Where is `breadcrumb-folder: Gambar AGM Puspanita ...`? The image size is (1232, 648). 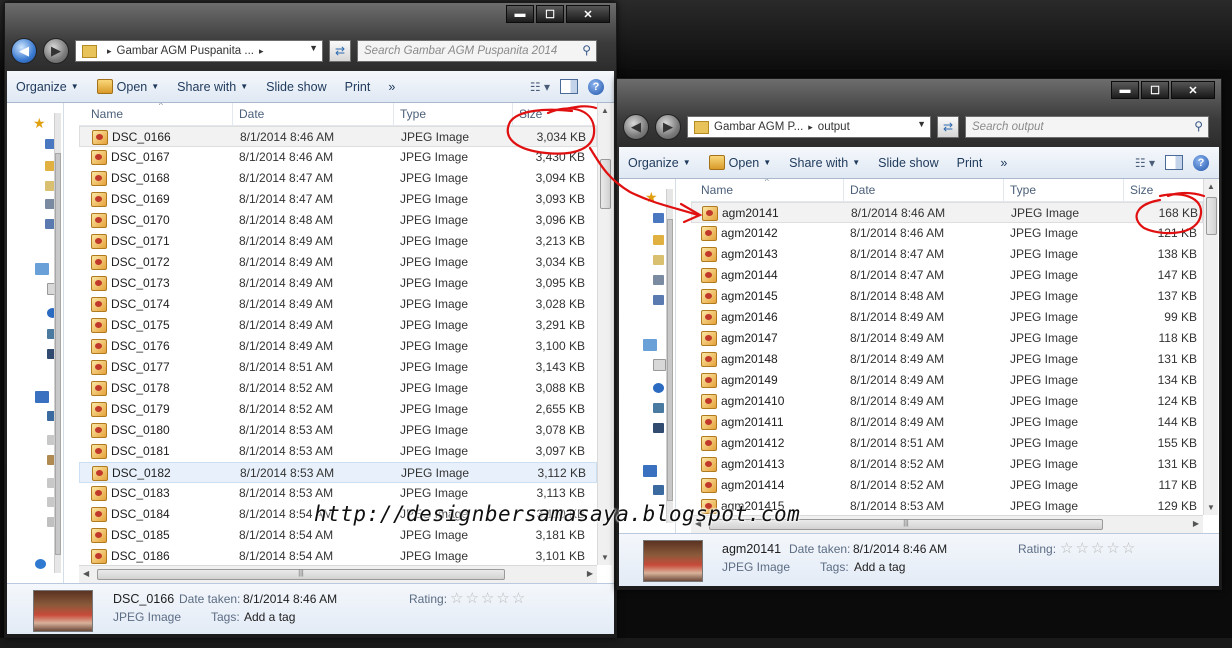
breadcrumb-folder: Gambar AGM Puspanita ... is located at coordinates (185, 51).